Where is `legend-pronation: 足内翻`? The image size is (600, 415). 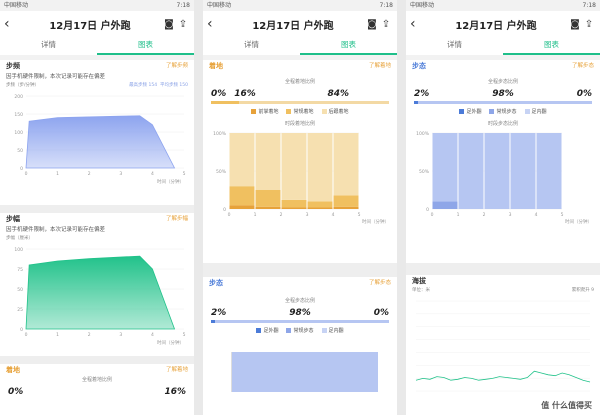
legend-pronation: 足内翻 is located at coordinates (535, 112).